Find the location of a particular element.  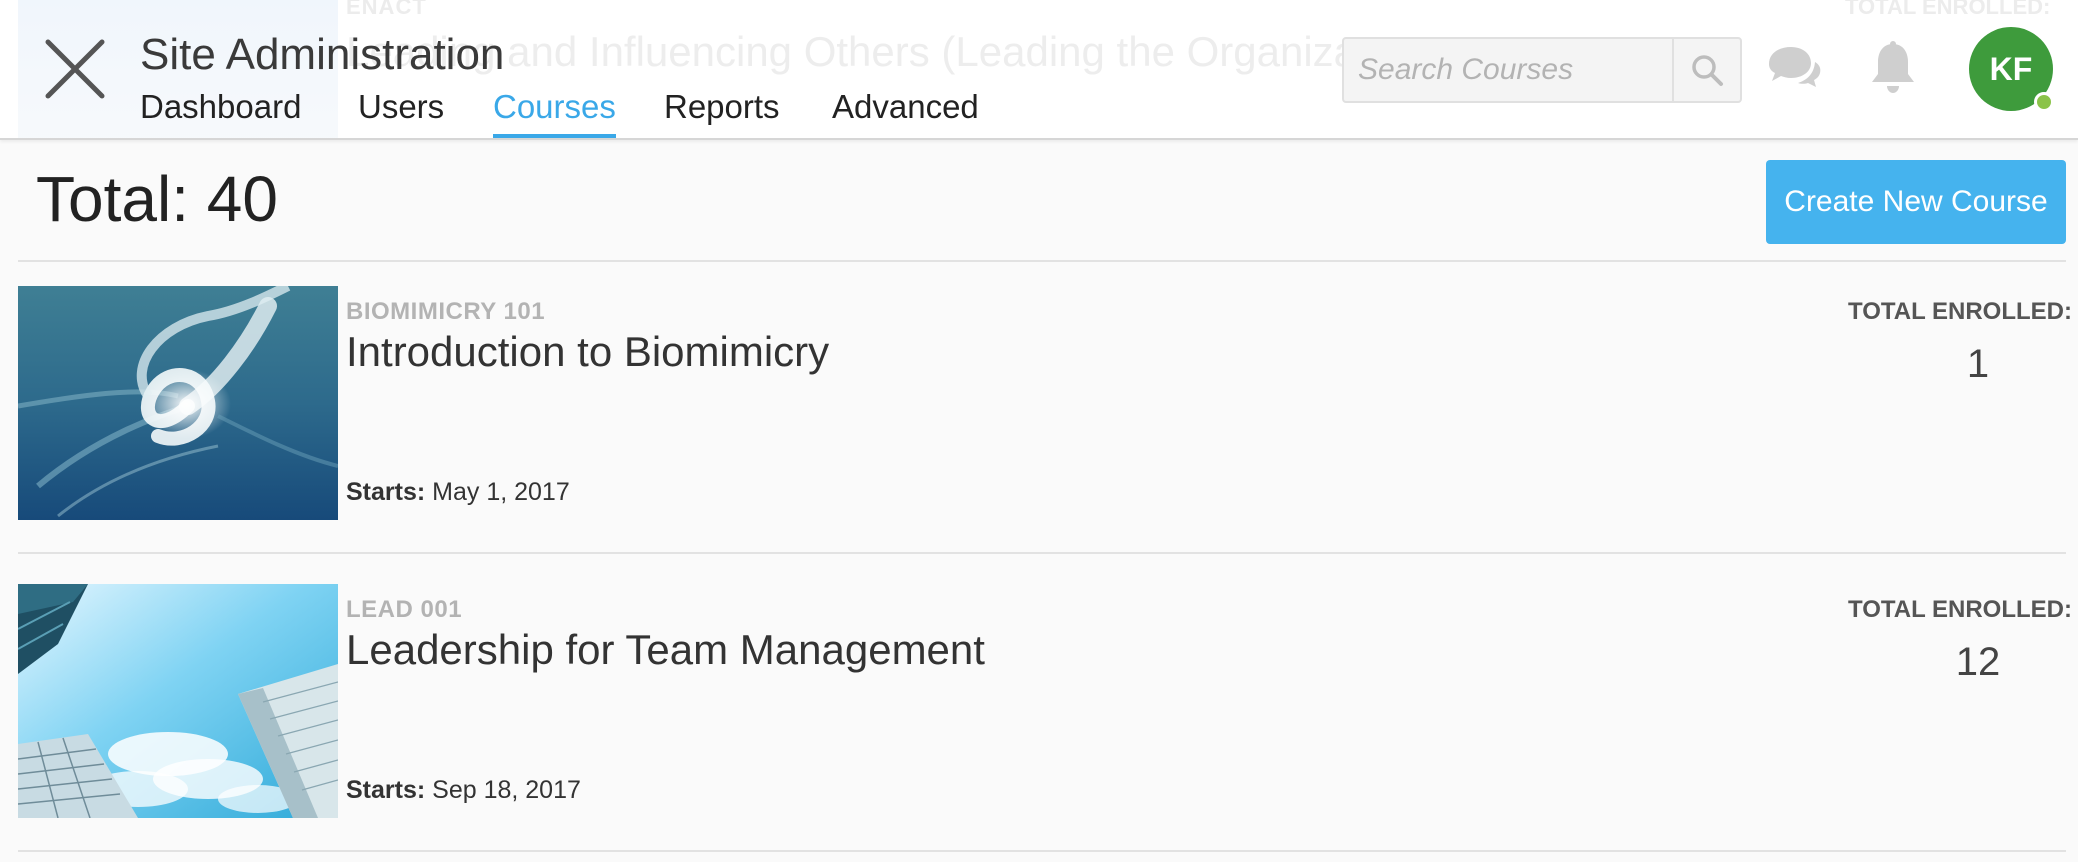

course-title-link: Leadership for Team Management is located at coordinates (665, 650).